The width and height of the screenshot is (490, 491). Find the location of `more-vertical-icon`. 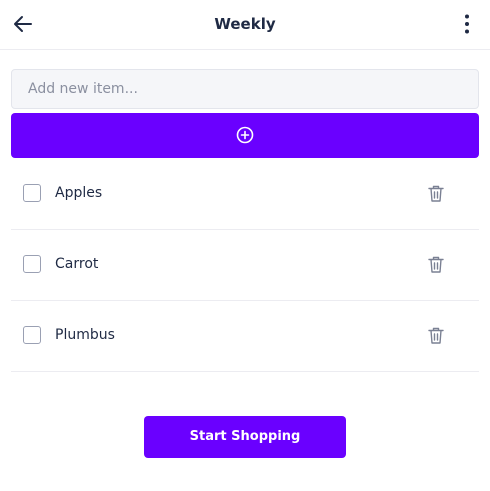

more-vertical-icon is located at coordinates (467, 24).